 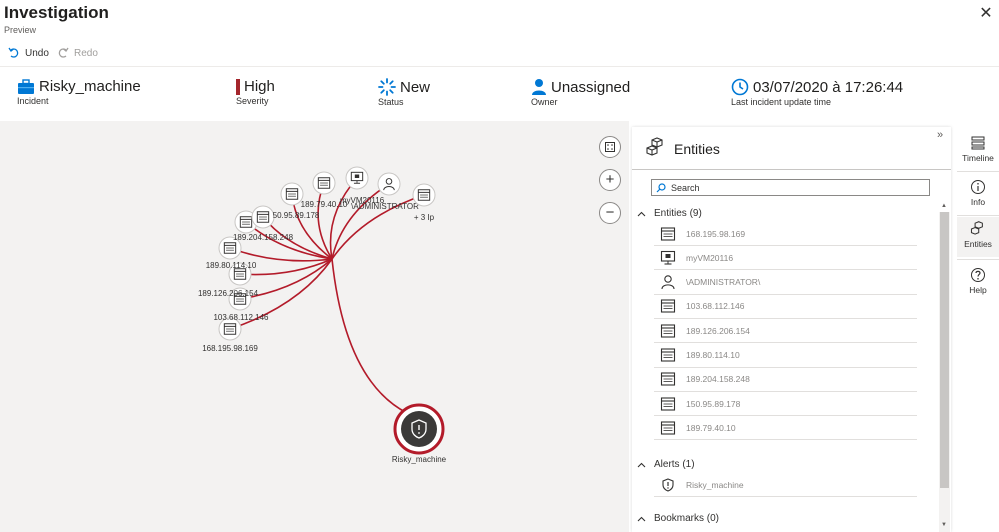 I want to click on graph-node-label: 189.204.158.248, so click(x=263, y=237).